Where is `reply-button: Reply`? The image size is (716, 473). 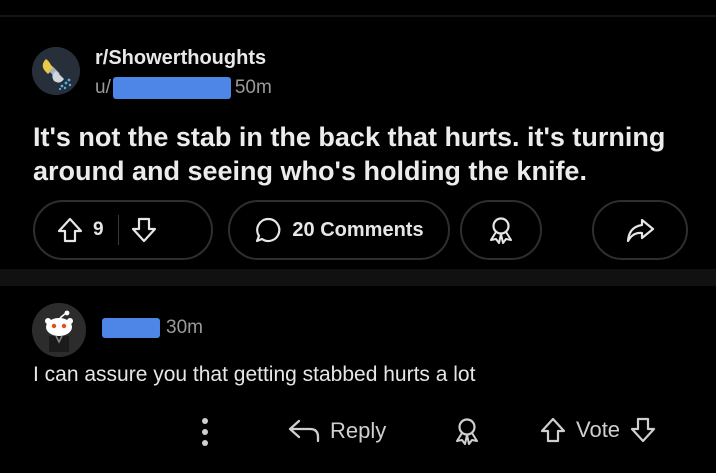
reply-button: Reply is located at coordinates (336, 431).